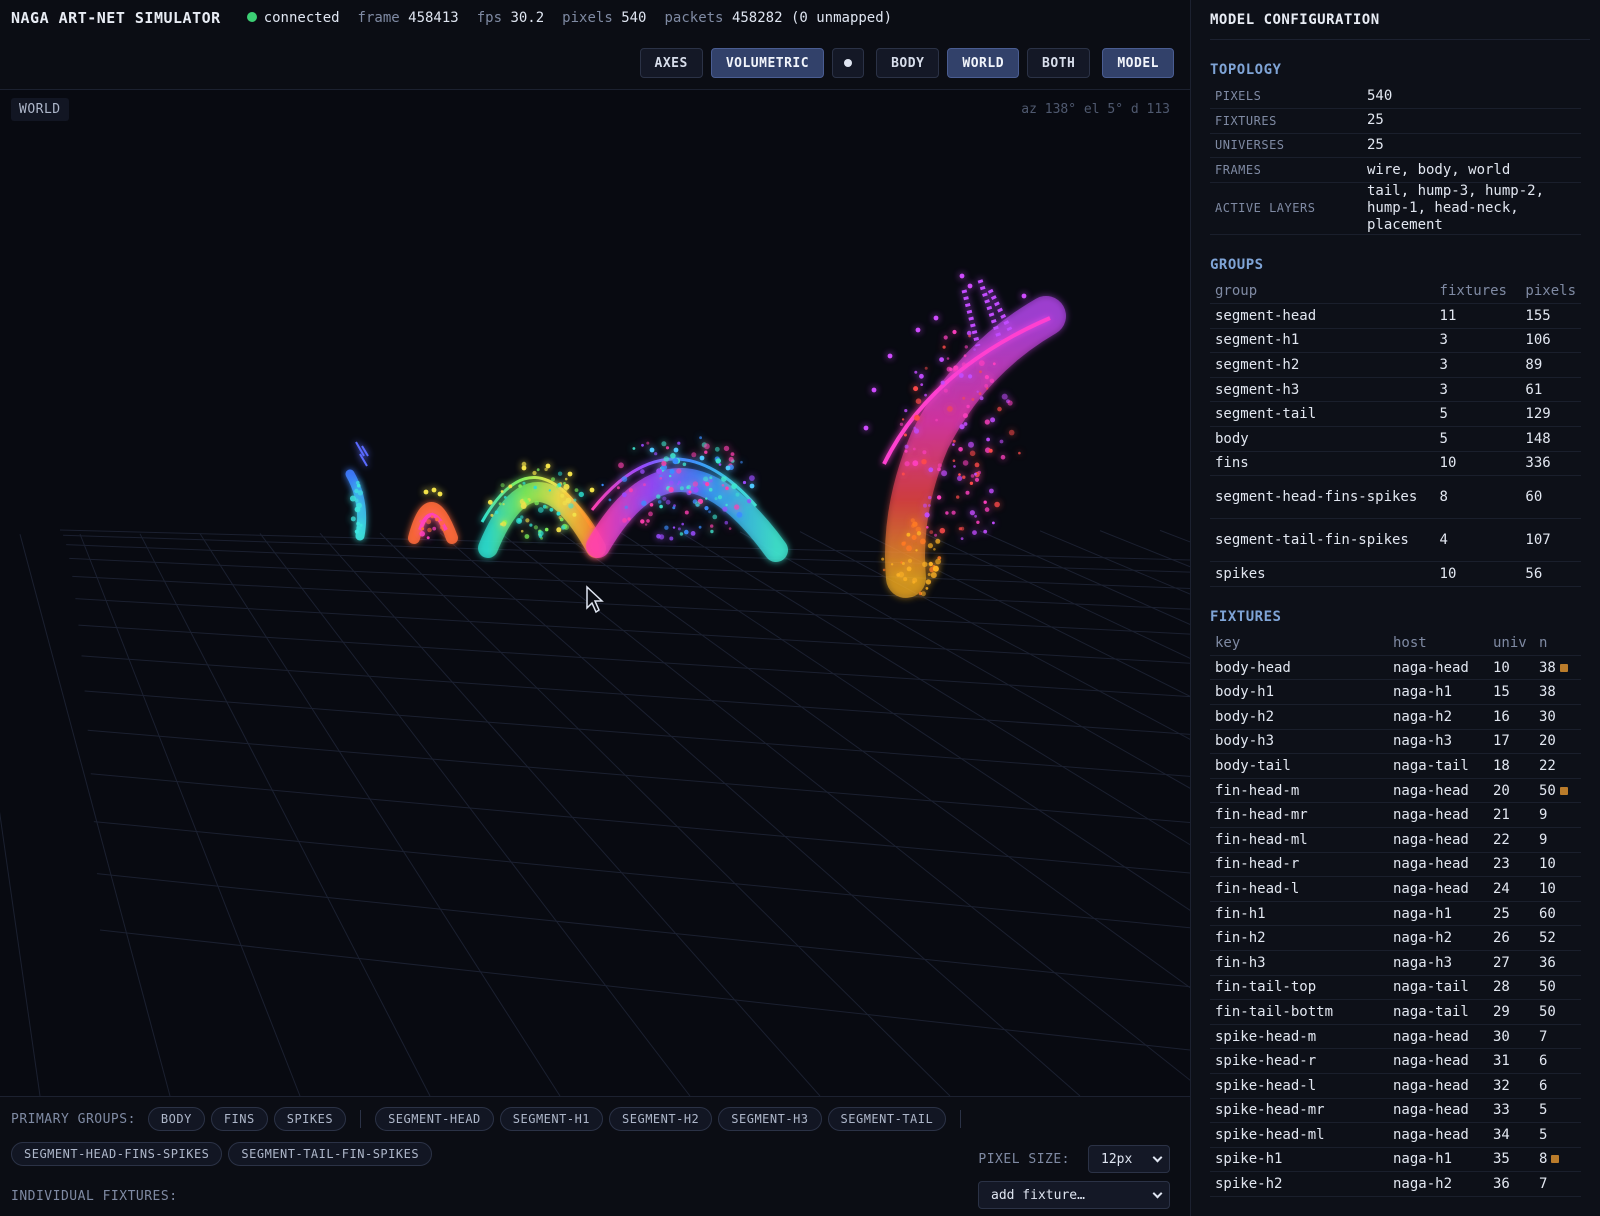 The width and height of the screenshot is (1600, 1216). What do you see at coordinates (1557, 963) in the screenshot?
I see `fixture-cell: 36` at bounding box center [1557, 963].